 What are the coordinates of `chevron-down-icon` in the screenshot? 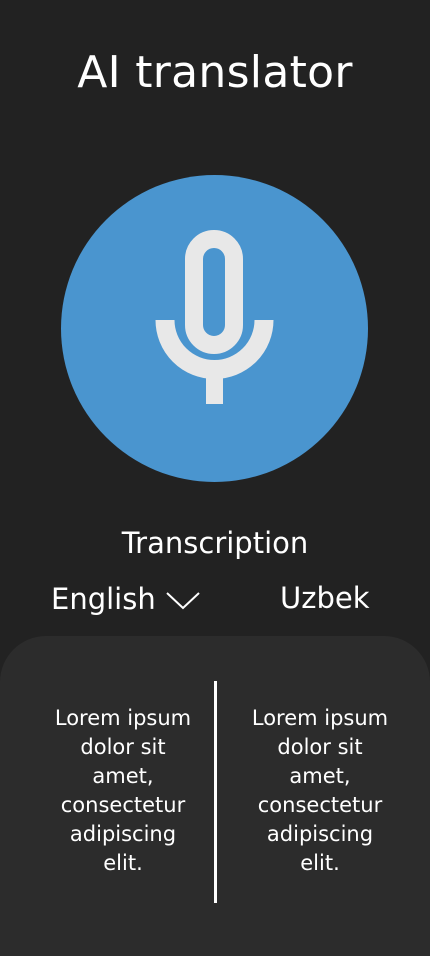 It's located at (183, 601).